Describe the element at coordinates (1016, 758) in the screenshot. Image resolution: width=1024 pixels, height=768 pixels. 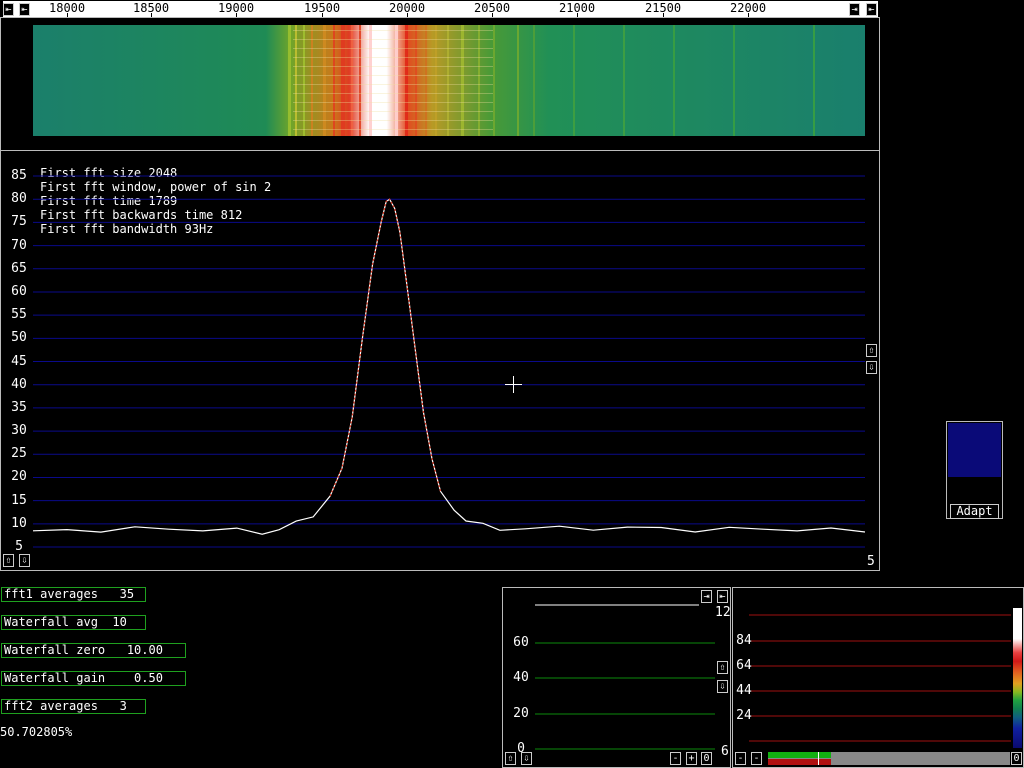
I see `baseband-zero-button: 0` at that location.